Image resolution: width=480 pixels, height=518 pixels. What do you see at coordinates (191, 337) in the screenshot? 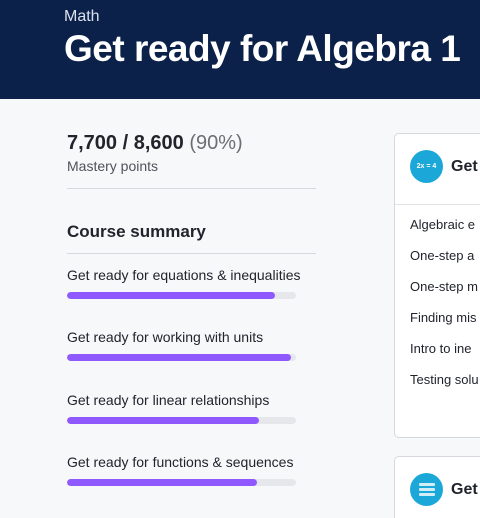
I see `unit-link: Get ready for working with units` at bounding box center [191, 337].